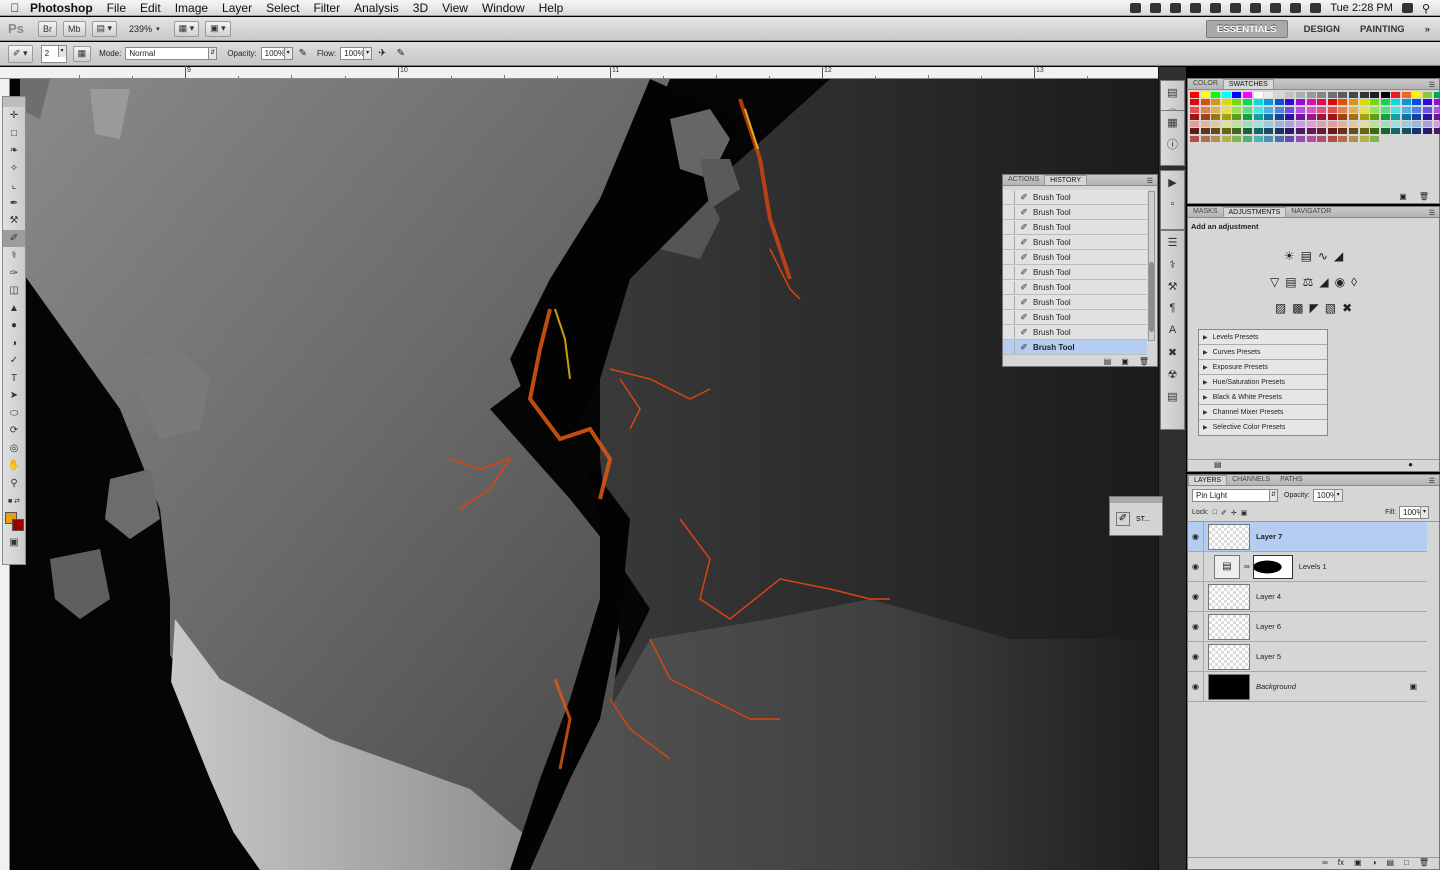  What do you see at coordinates (1196, 596) in the screenshot?
I see `eye-icon: ◉` at bounding box center [1196, 596].